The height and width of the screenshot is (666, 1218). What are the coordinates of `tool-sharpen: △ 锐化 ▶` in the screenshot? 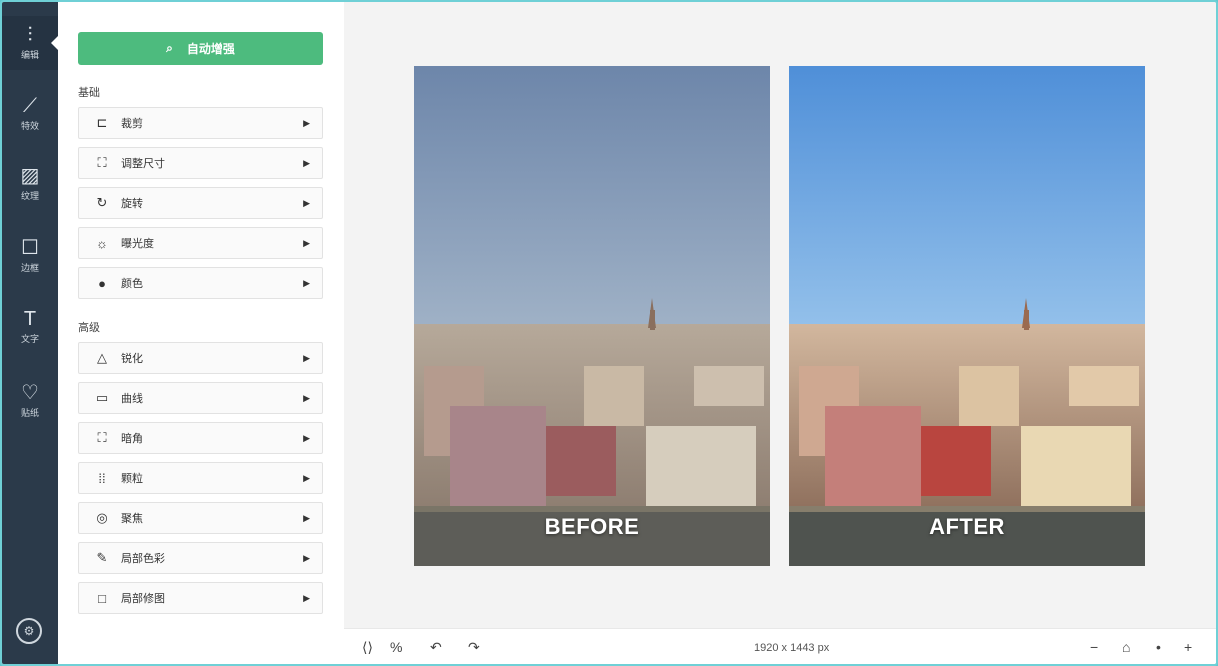 It's located at (200, 358).